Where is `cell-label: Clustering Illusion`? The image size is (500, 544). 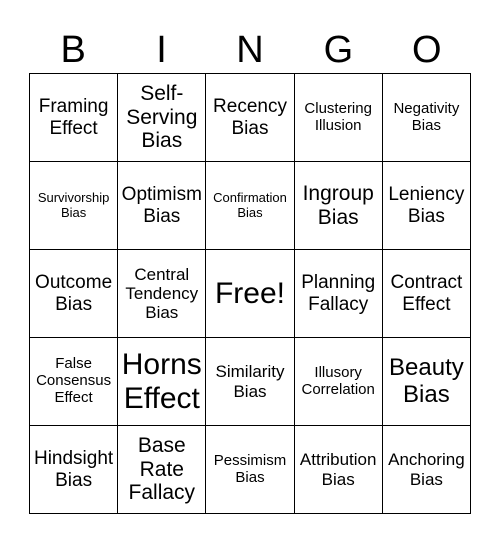 cell-label: Clustering Illusion is located at coordinates (338, 116).